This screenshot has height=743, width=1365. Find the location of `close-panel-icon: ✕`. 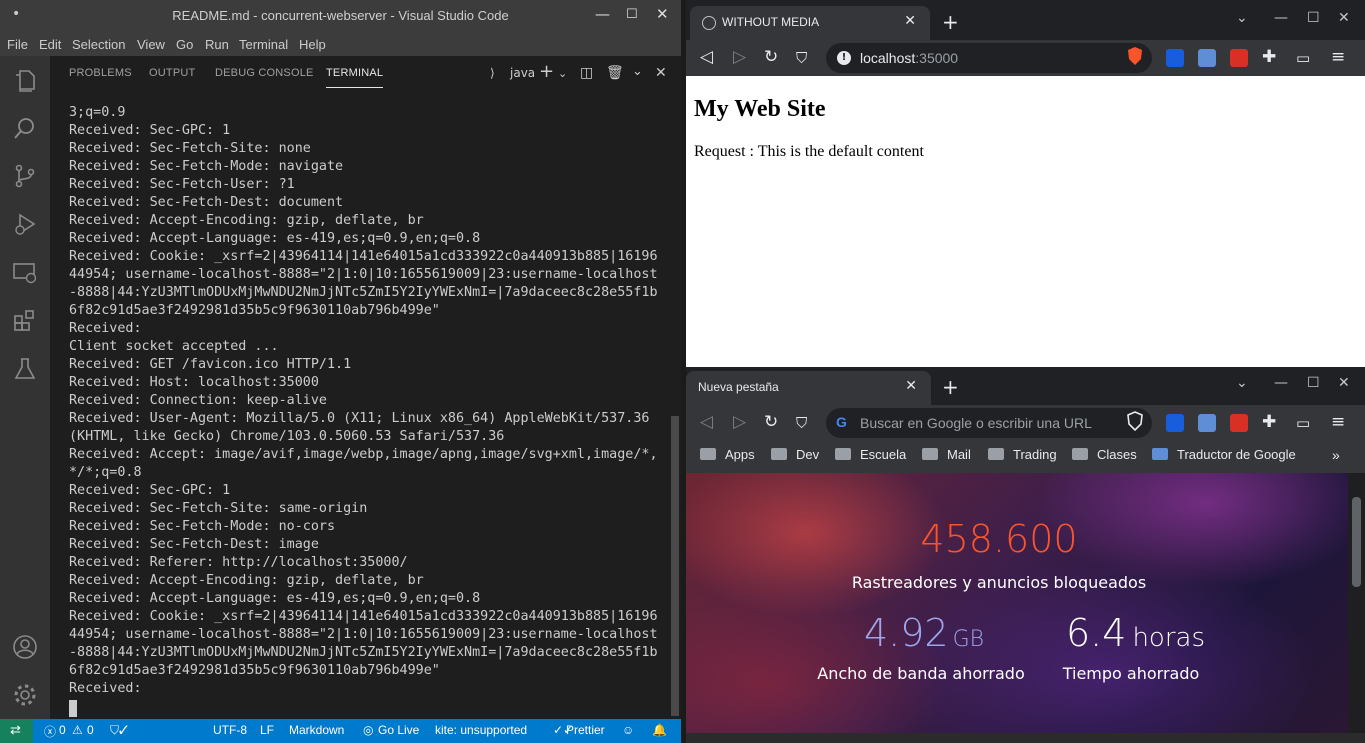

close-panel-icon: ✕ is located at coordinates (661, 73).